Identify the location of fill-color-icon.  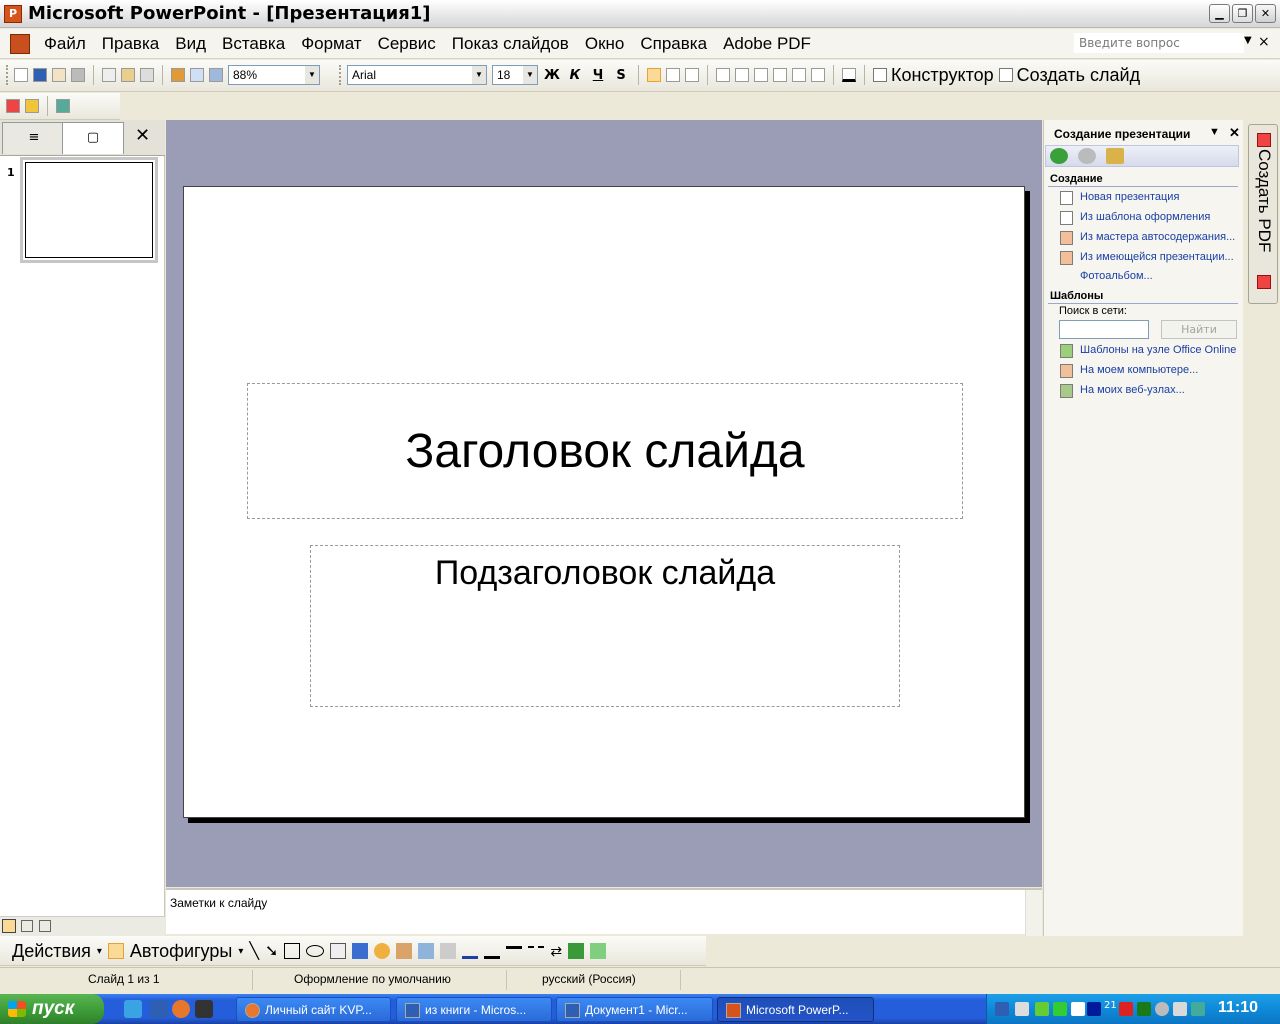
(448, 951).